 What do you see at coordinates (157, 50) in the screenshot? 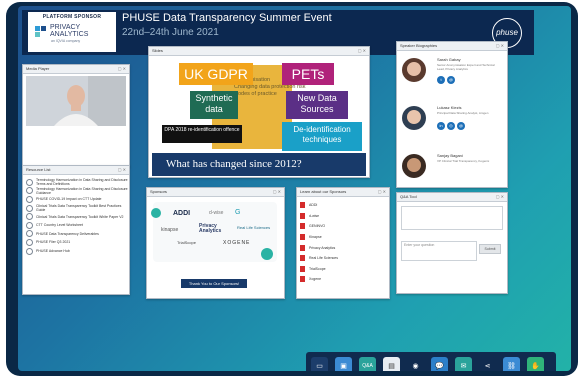
I see `panel-title: Slides` at bounding box center [157, 50].